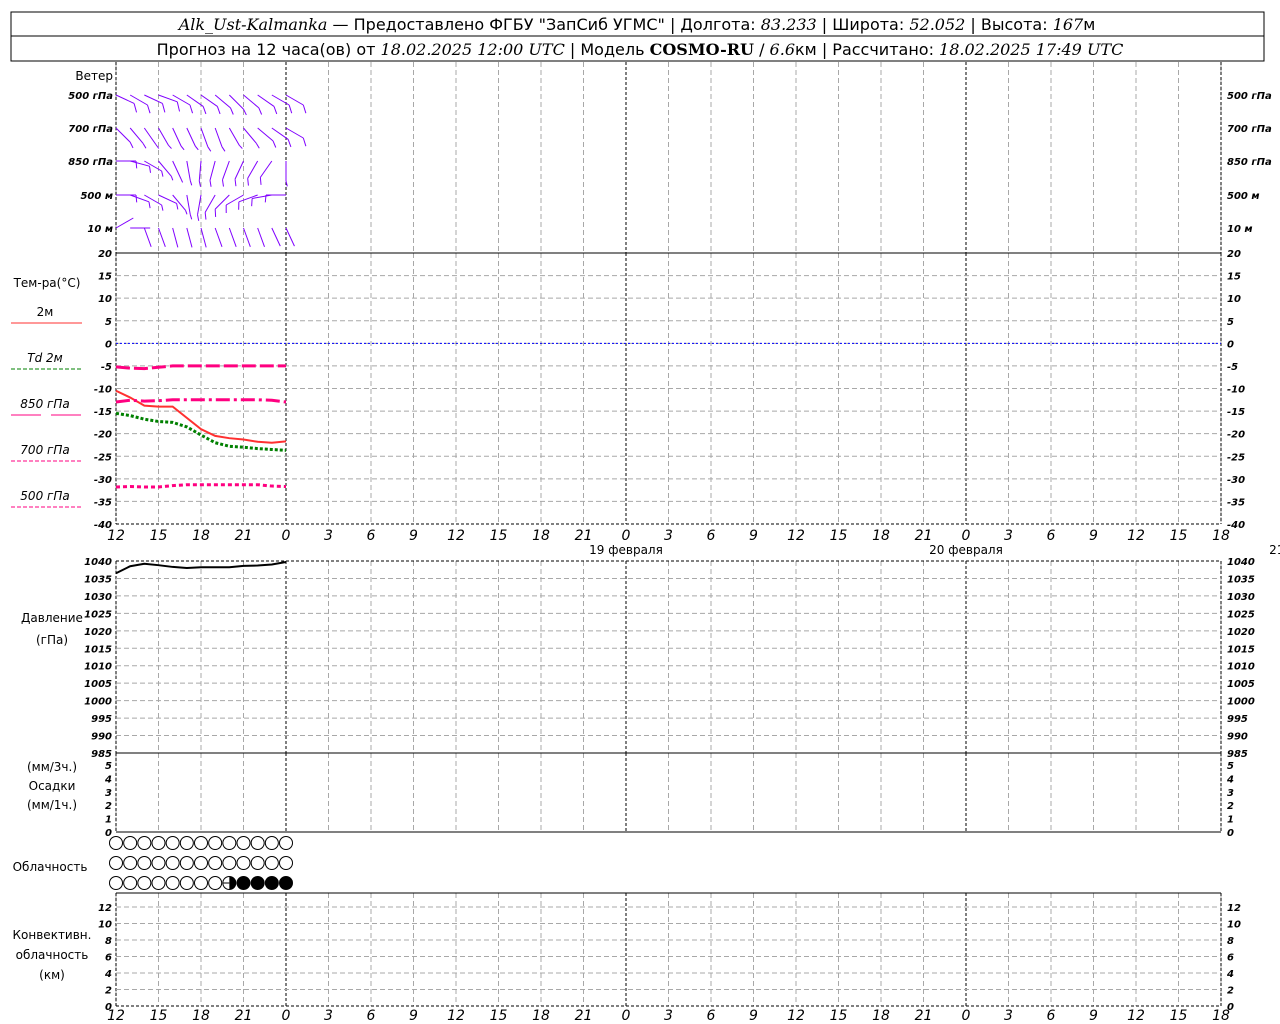 This screenshot has width=1280, height=1024. Describe the element at coordinates (44, 358) in the screenshot. I see `temp-legend-label: Td 2м` at that location.